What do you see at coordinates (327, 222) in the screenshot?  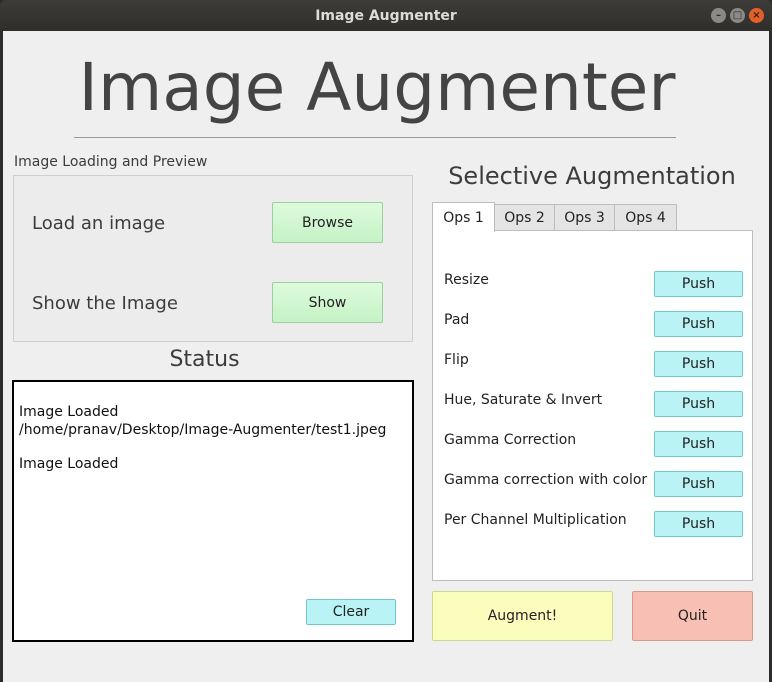 I see `browse-button: Browse` at bounding box center [327, 222].